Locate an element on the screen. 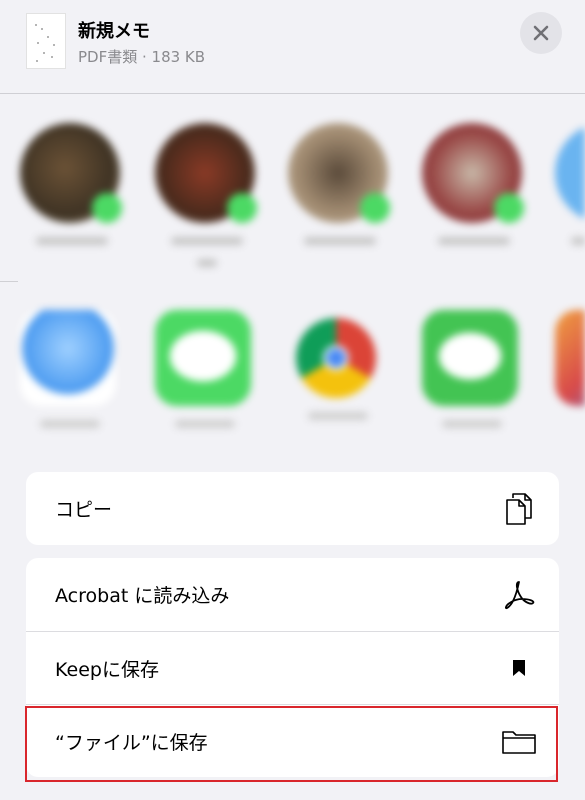  airdrop-icon is located at coordinates (68, 358).